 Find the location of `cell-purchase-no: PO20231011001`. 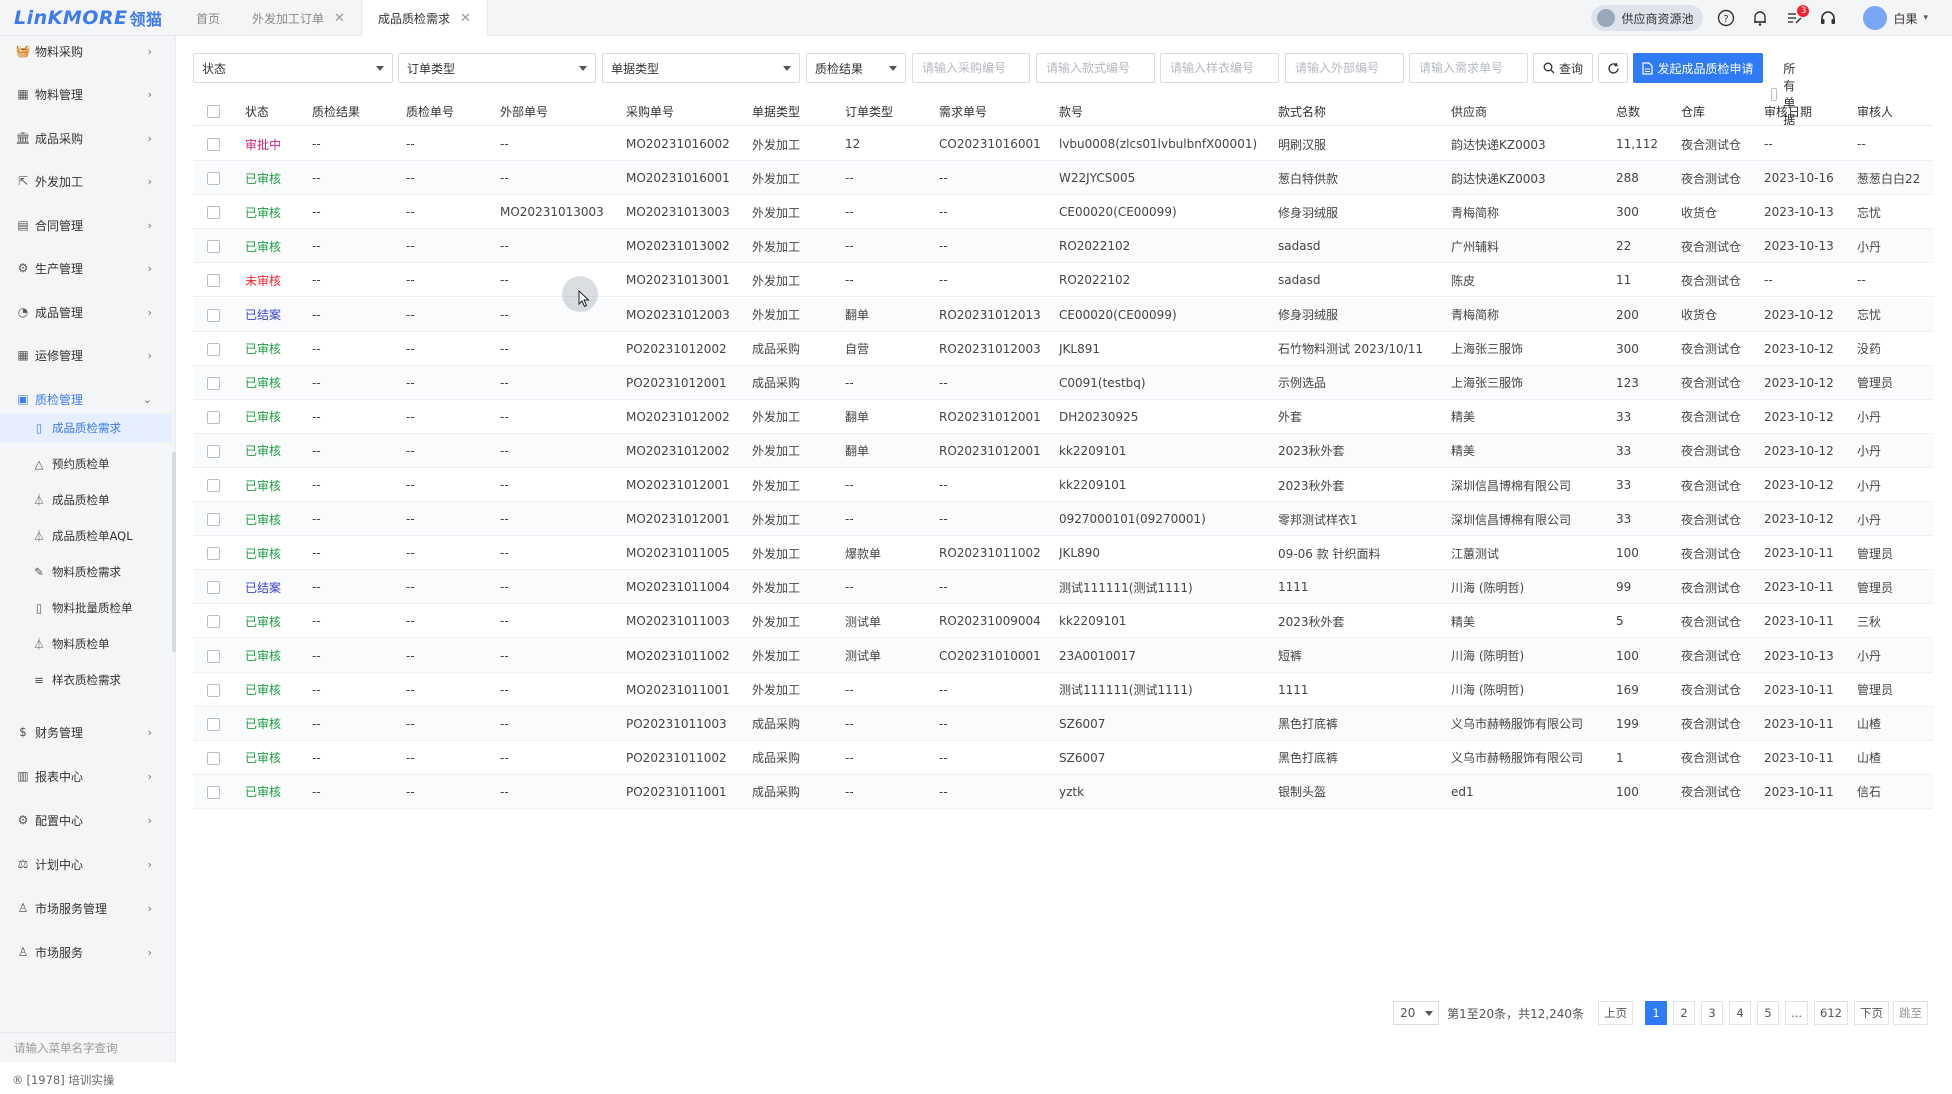

cell-purchase-no: PO20231011001 is located at coordinates (676, 792).